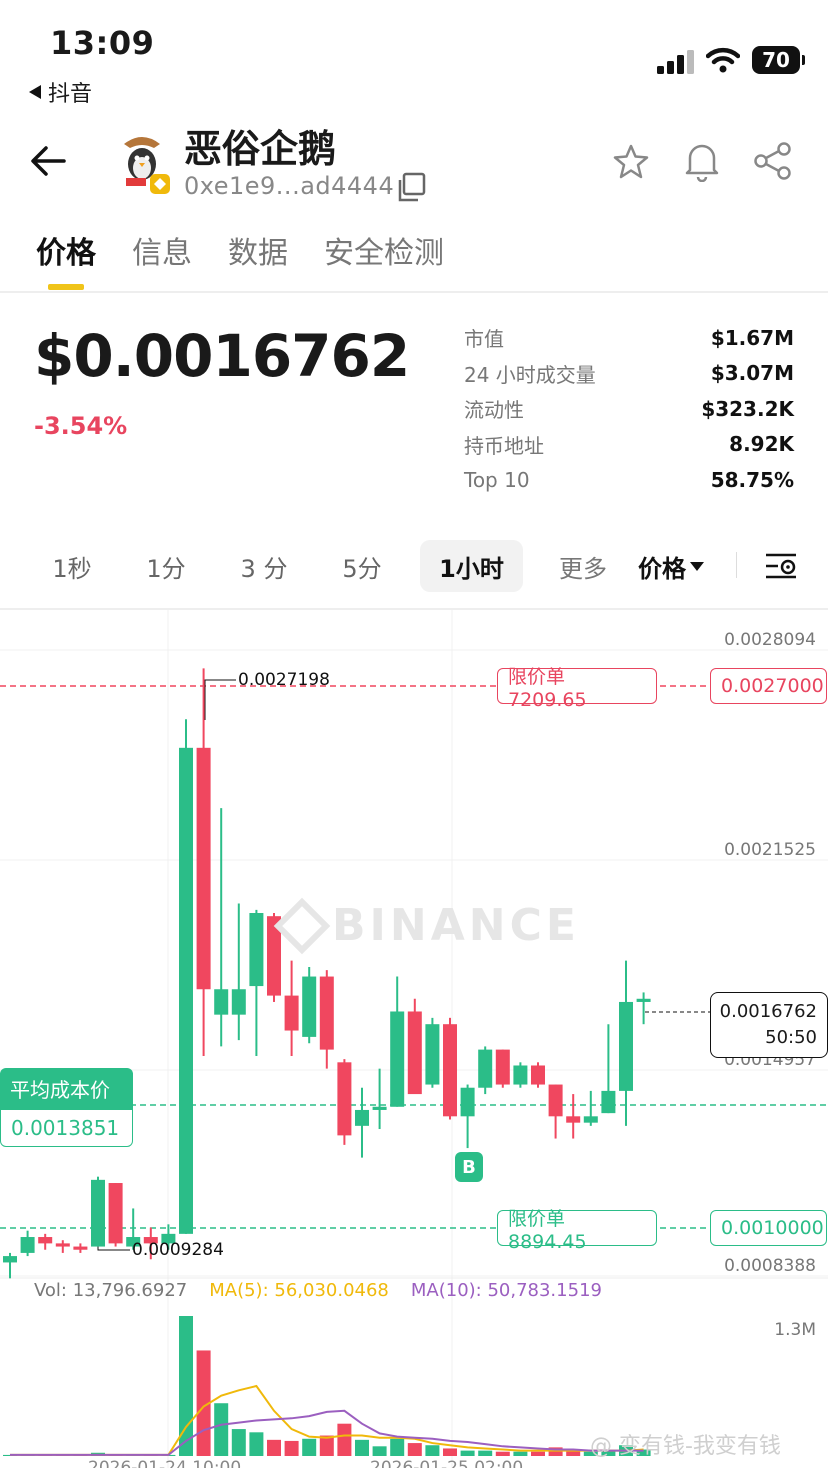  What do you see at coordinates (447, 1463) in the screenshot?
I see `x-axis-date: 2026-01-25 02:00` at bounding box center [447, 1463].